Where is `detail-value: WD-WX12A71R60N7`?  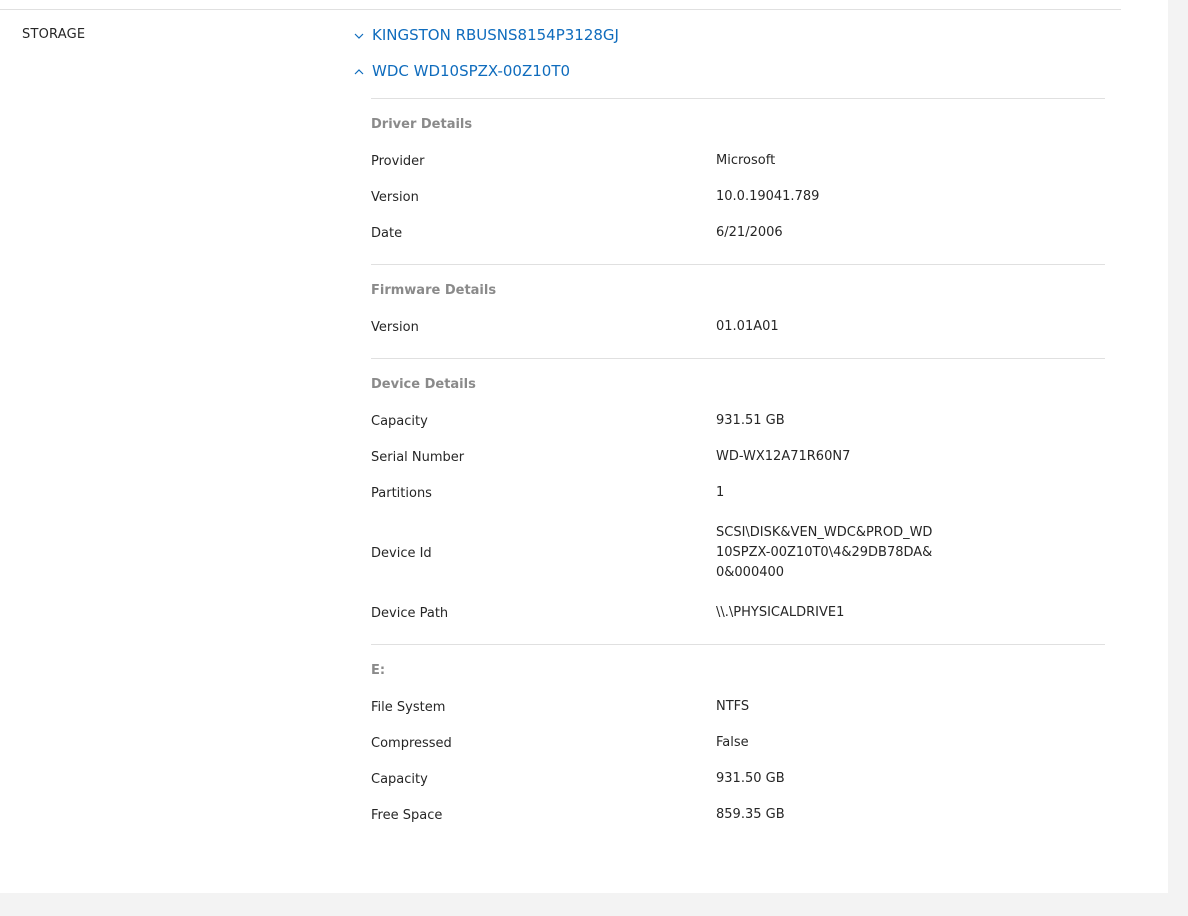 detail-value: WD-WX12A71R60N7 is located at coordinates (783, 456).